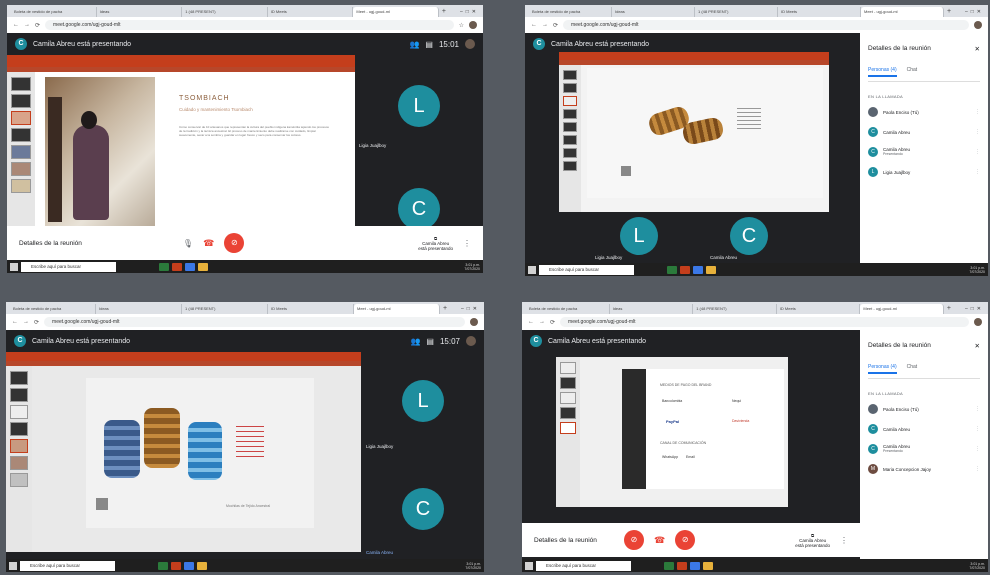 The image size is (990, 575). What do you see at coordinates (912, 72) in the screenshot?
I see `tab-chat: Chat` at bounding box center [912, 72].